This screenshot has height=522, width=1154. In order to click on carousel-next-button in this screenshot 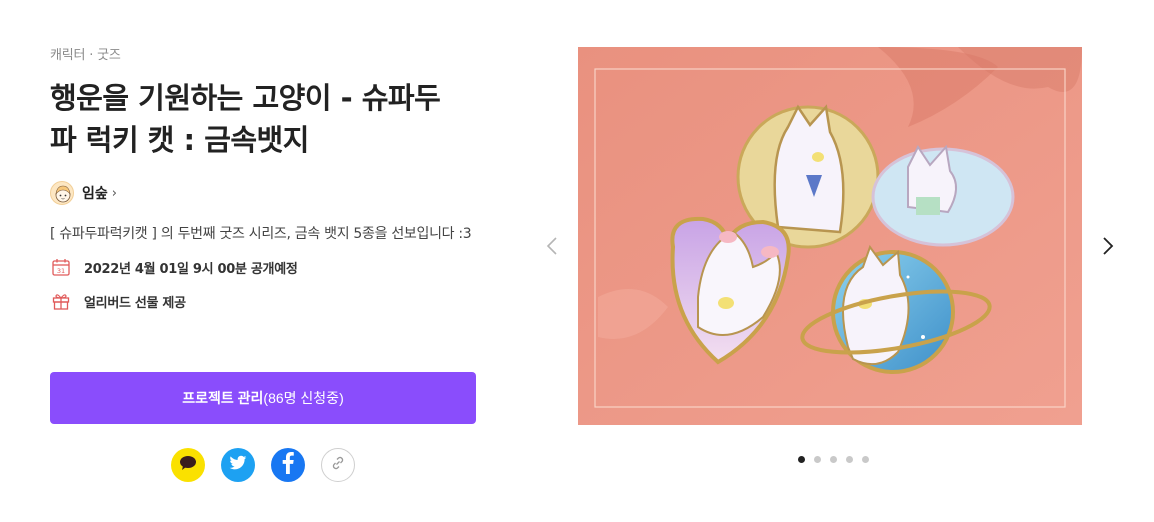, I will do `click(1108, 248)`.